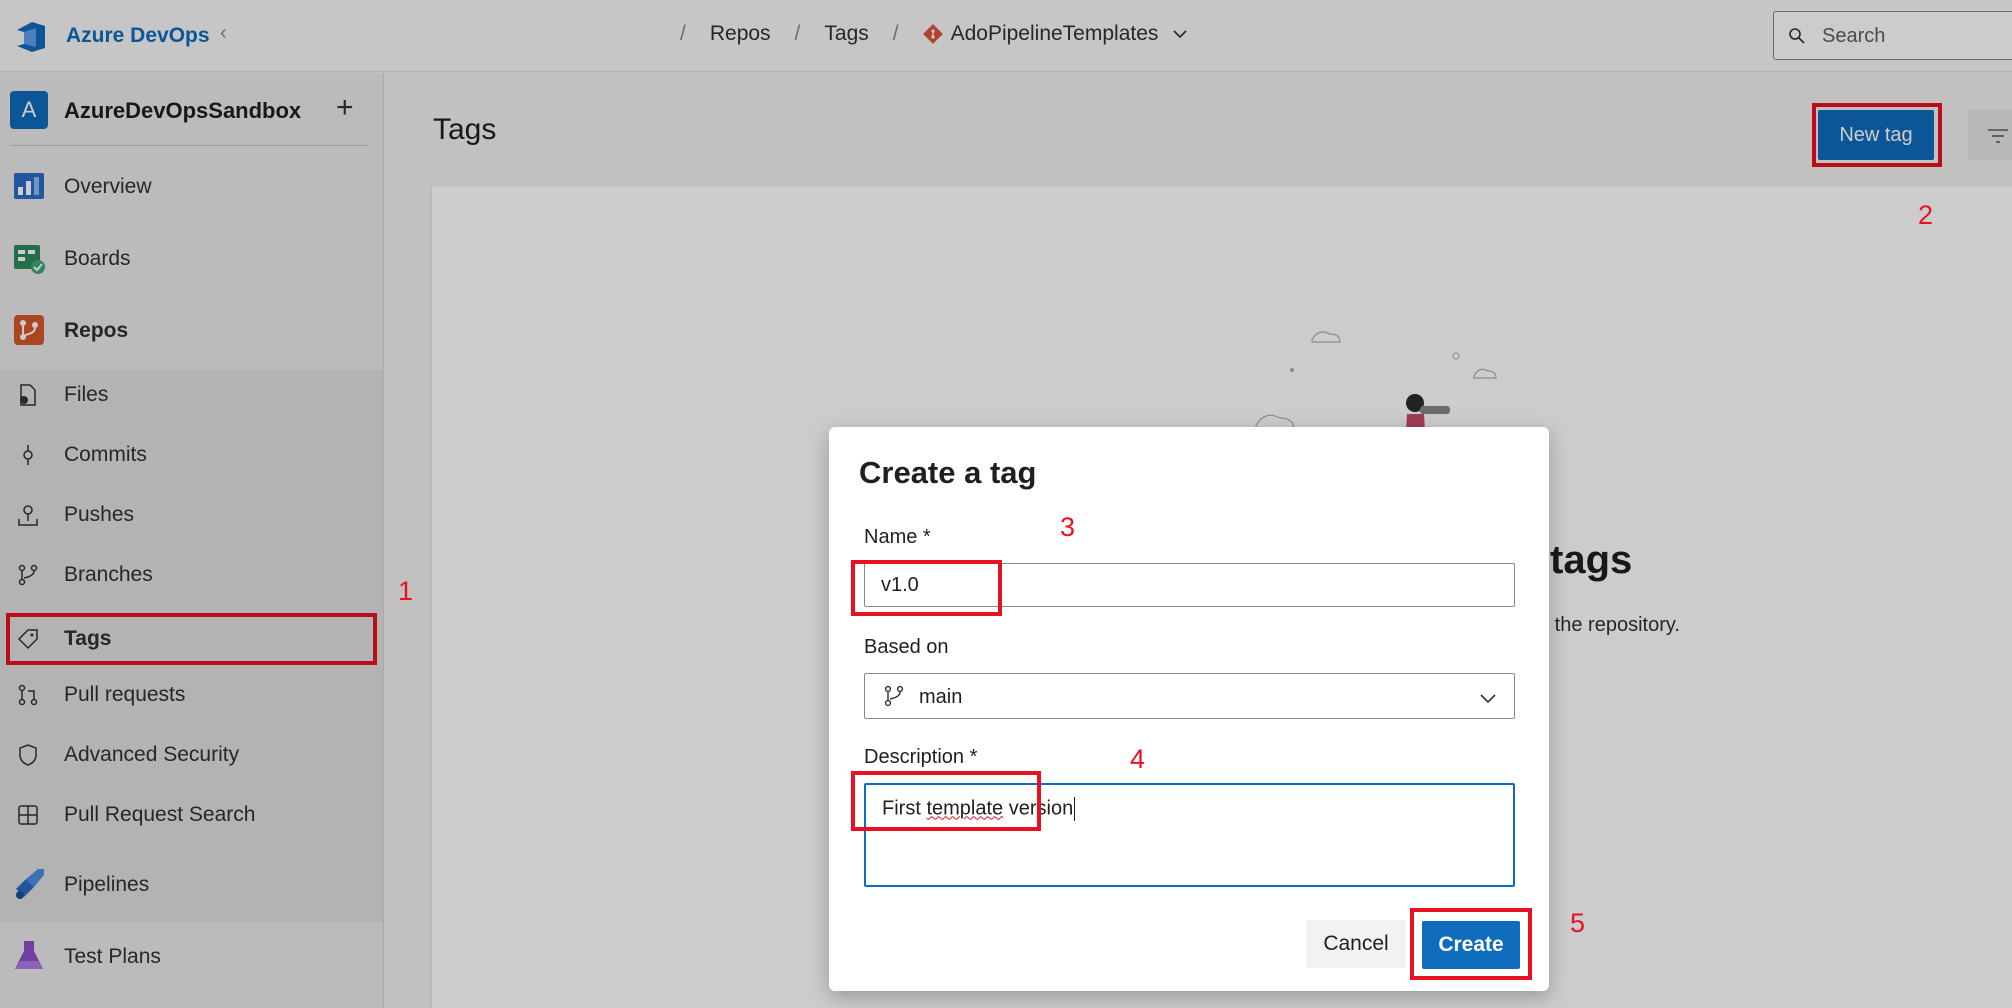  Describe the element at coordinates (1926, 215) in the screenshot. I see `annotation-number-2: 2` at that location.